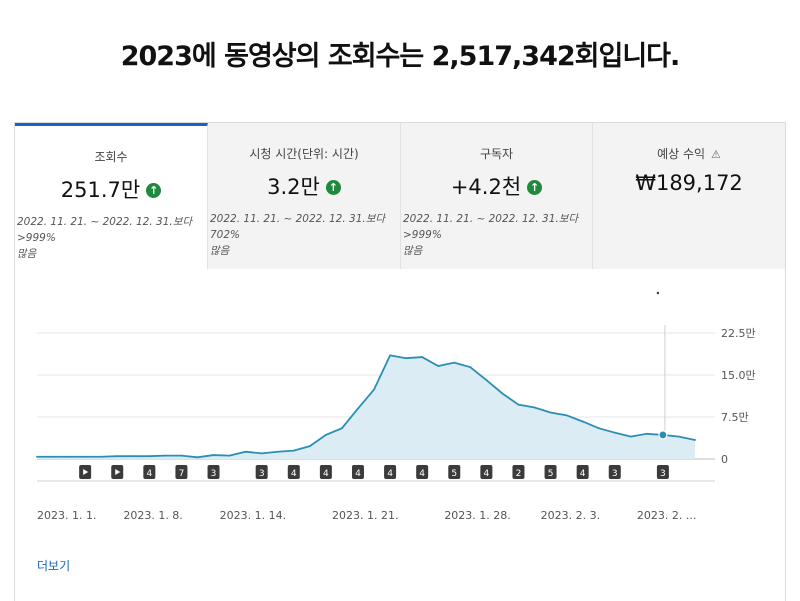 The width and height of the screenshot is (800, 601). I want to click on metric-label: 구독자, so click(496, 154).